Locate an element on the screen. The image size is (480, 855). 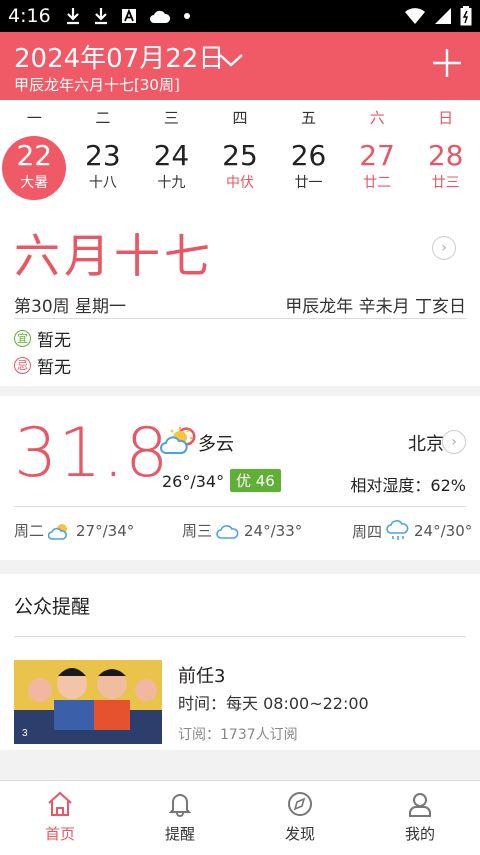
day-cell: 23 十八 is located at coordinates (103, 167).